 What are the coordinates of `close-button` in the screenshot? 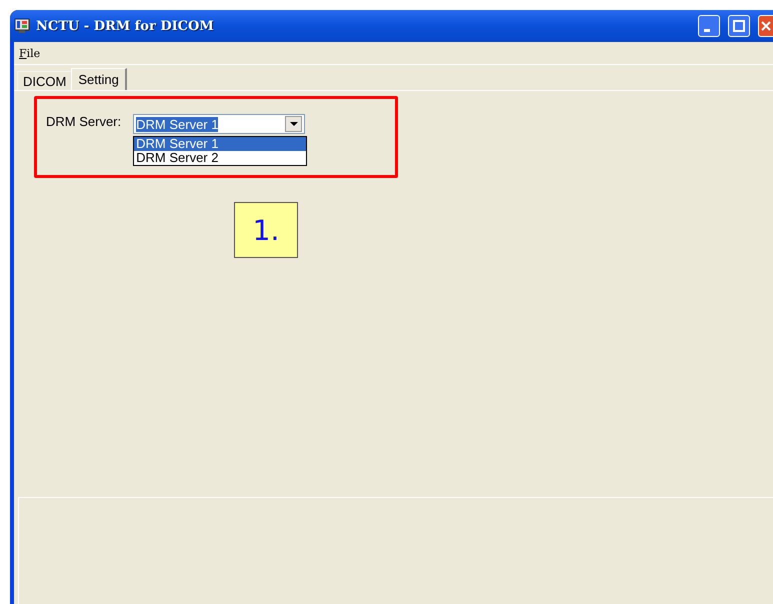 It's located at (765, 26).